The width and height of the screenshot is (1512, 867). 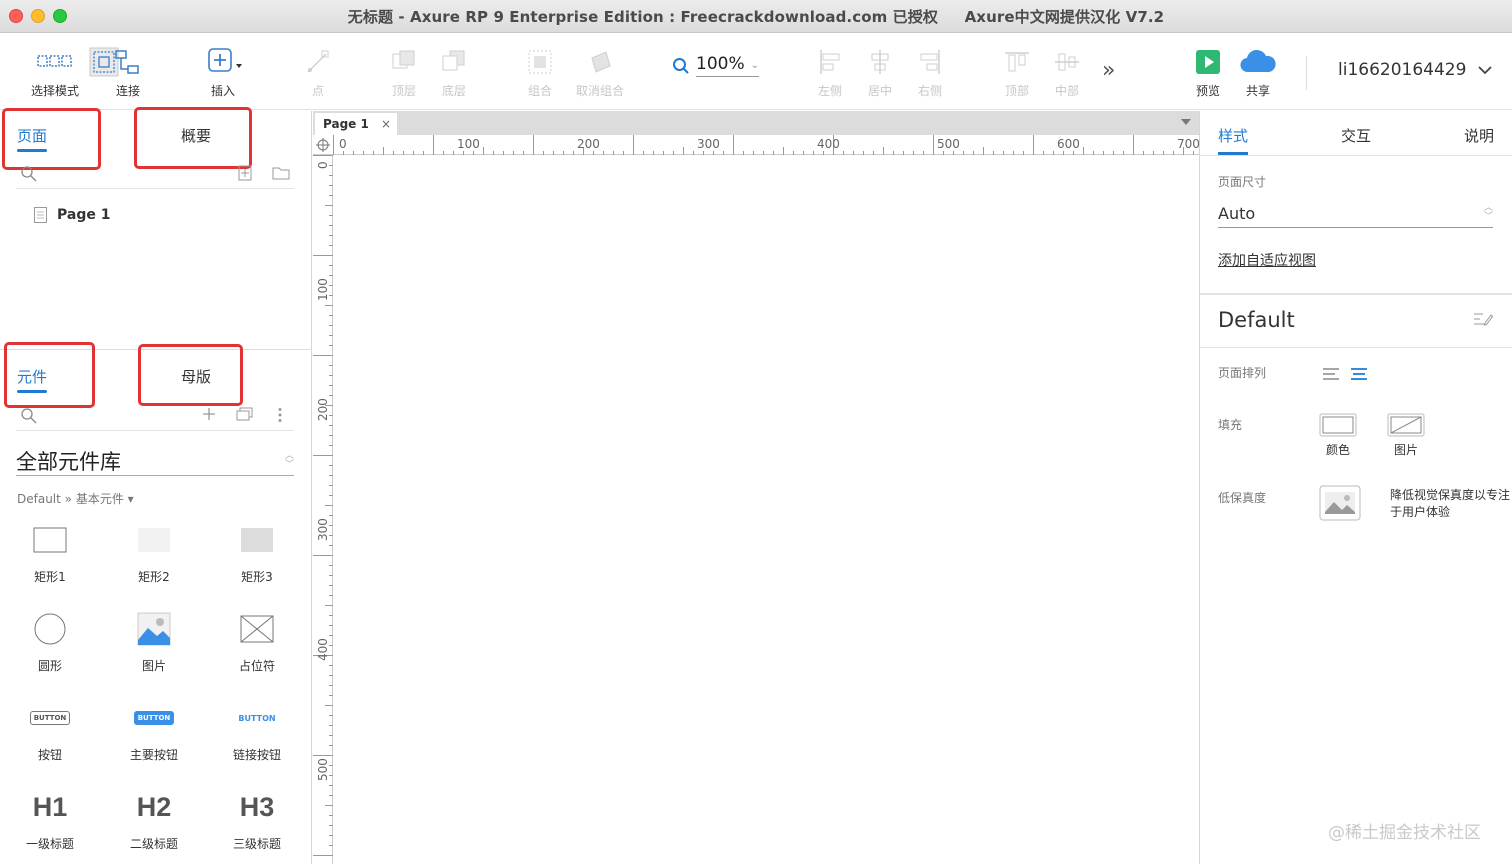 I want to click on library-stack-icon, so click(x=245, y=414).